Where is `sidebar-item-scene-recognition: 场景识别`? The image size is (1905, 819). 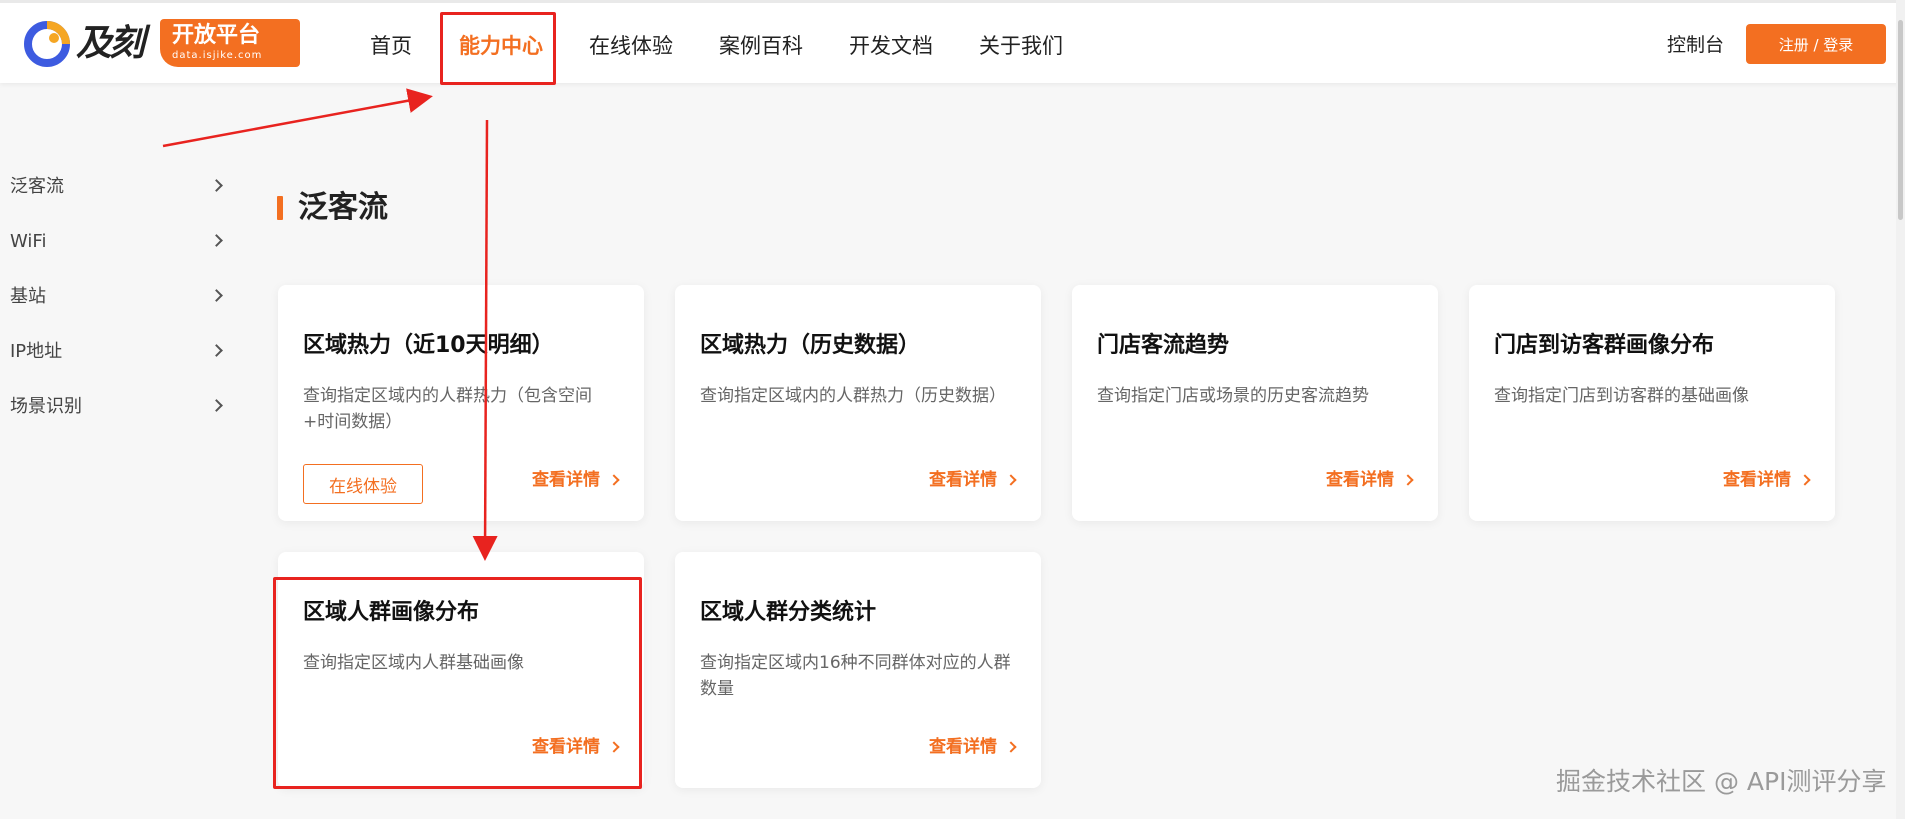
sidebar-item-scene-recognition: 场景识别 is located at coordinates (118, 407).